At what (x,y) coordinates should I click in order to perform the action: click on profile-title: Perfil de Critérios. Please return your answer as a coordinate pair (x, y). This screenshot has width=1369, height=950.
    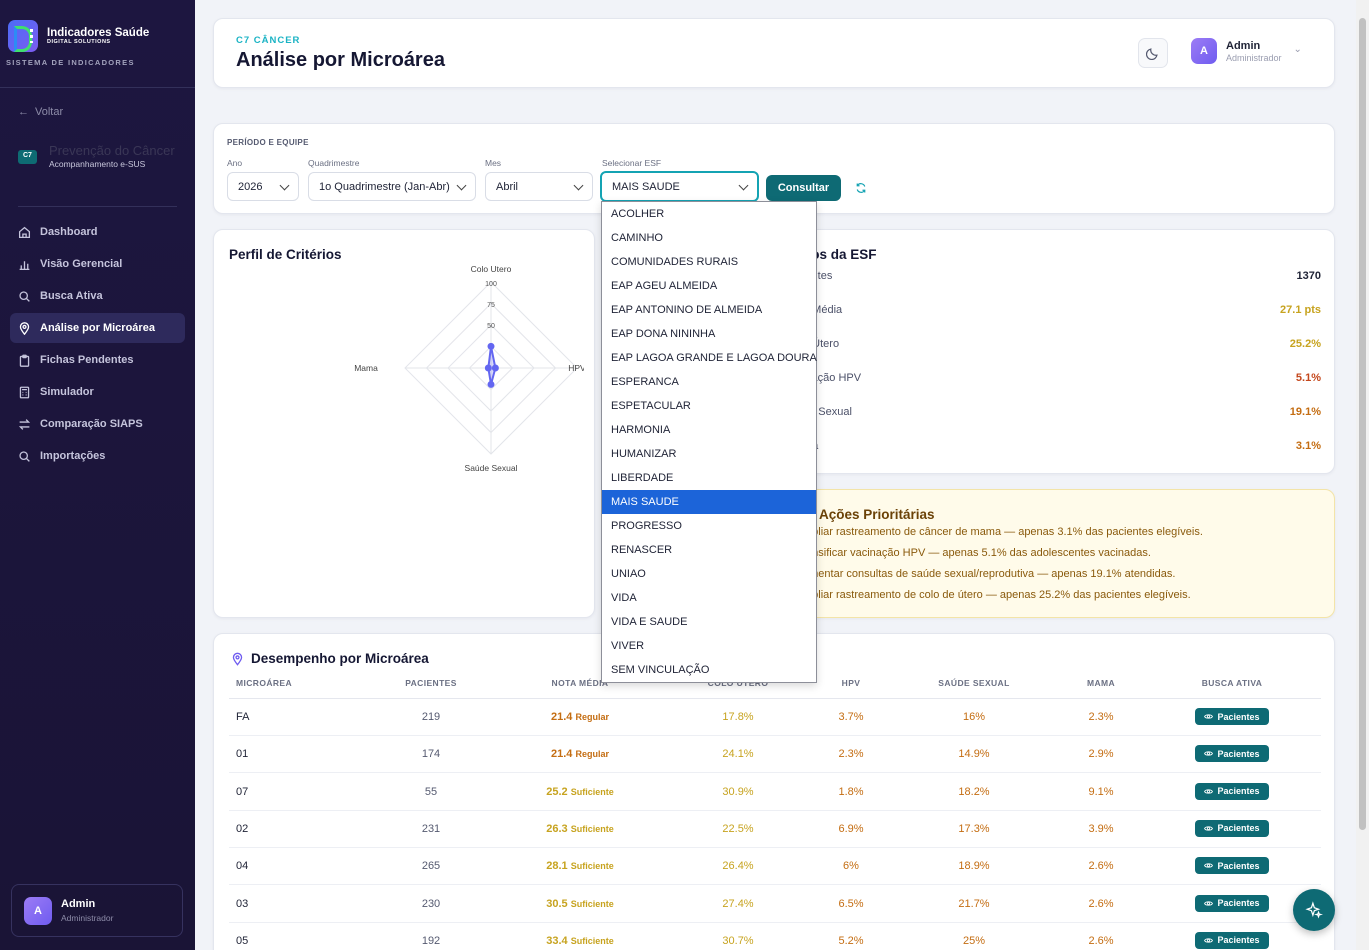
    Looking at the image, I should click on (285, 254).